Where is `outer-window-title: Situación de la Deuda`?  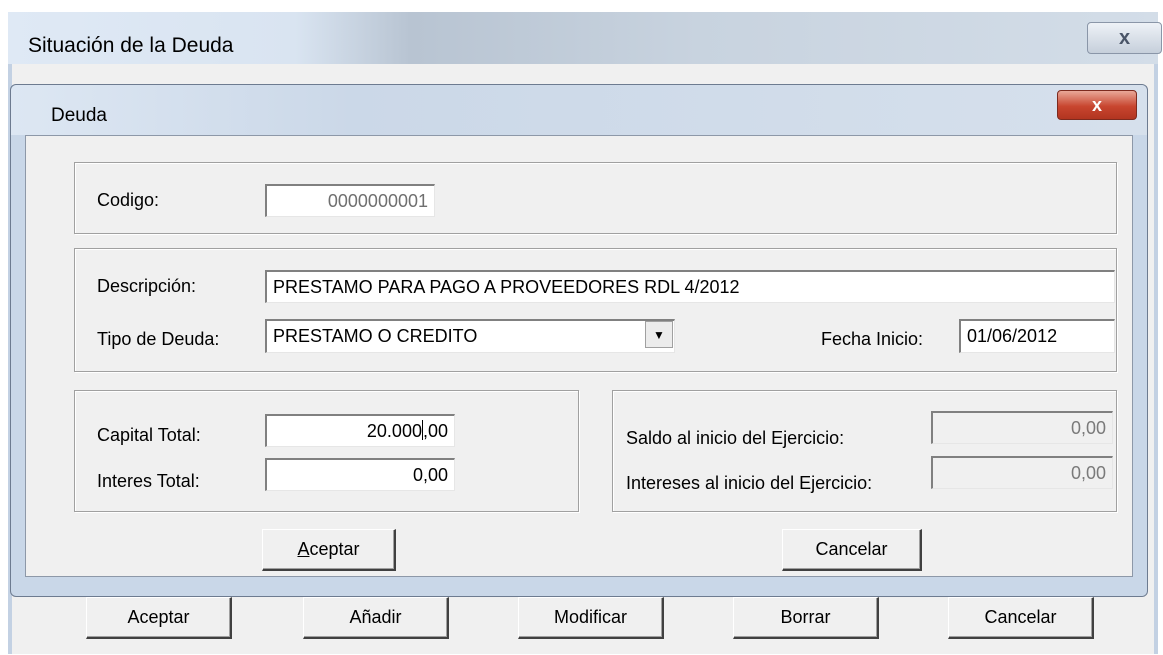
outer-window-title: Situación de la Deuda is located at coordinates (131, 45).